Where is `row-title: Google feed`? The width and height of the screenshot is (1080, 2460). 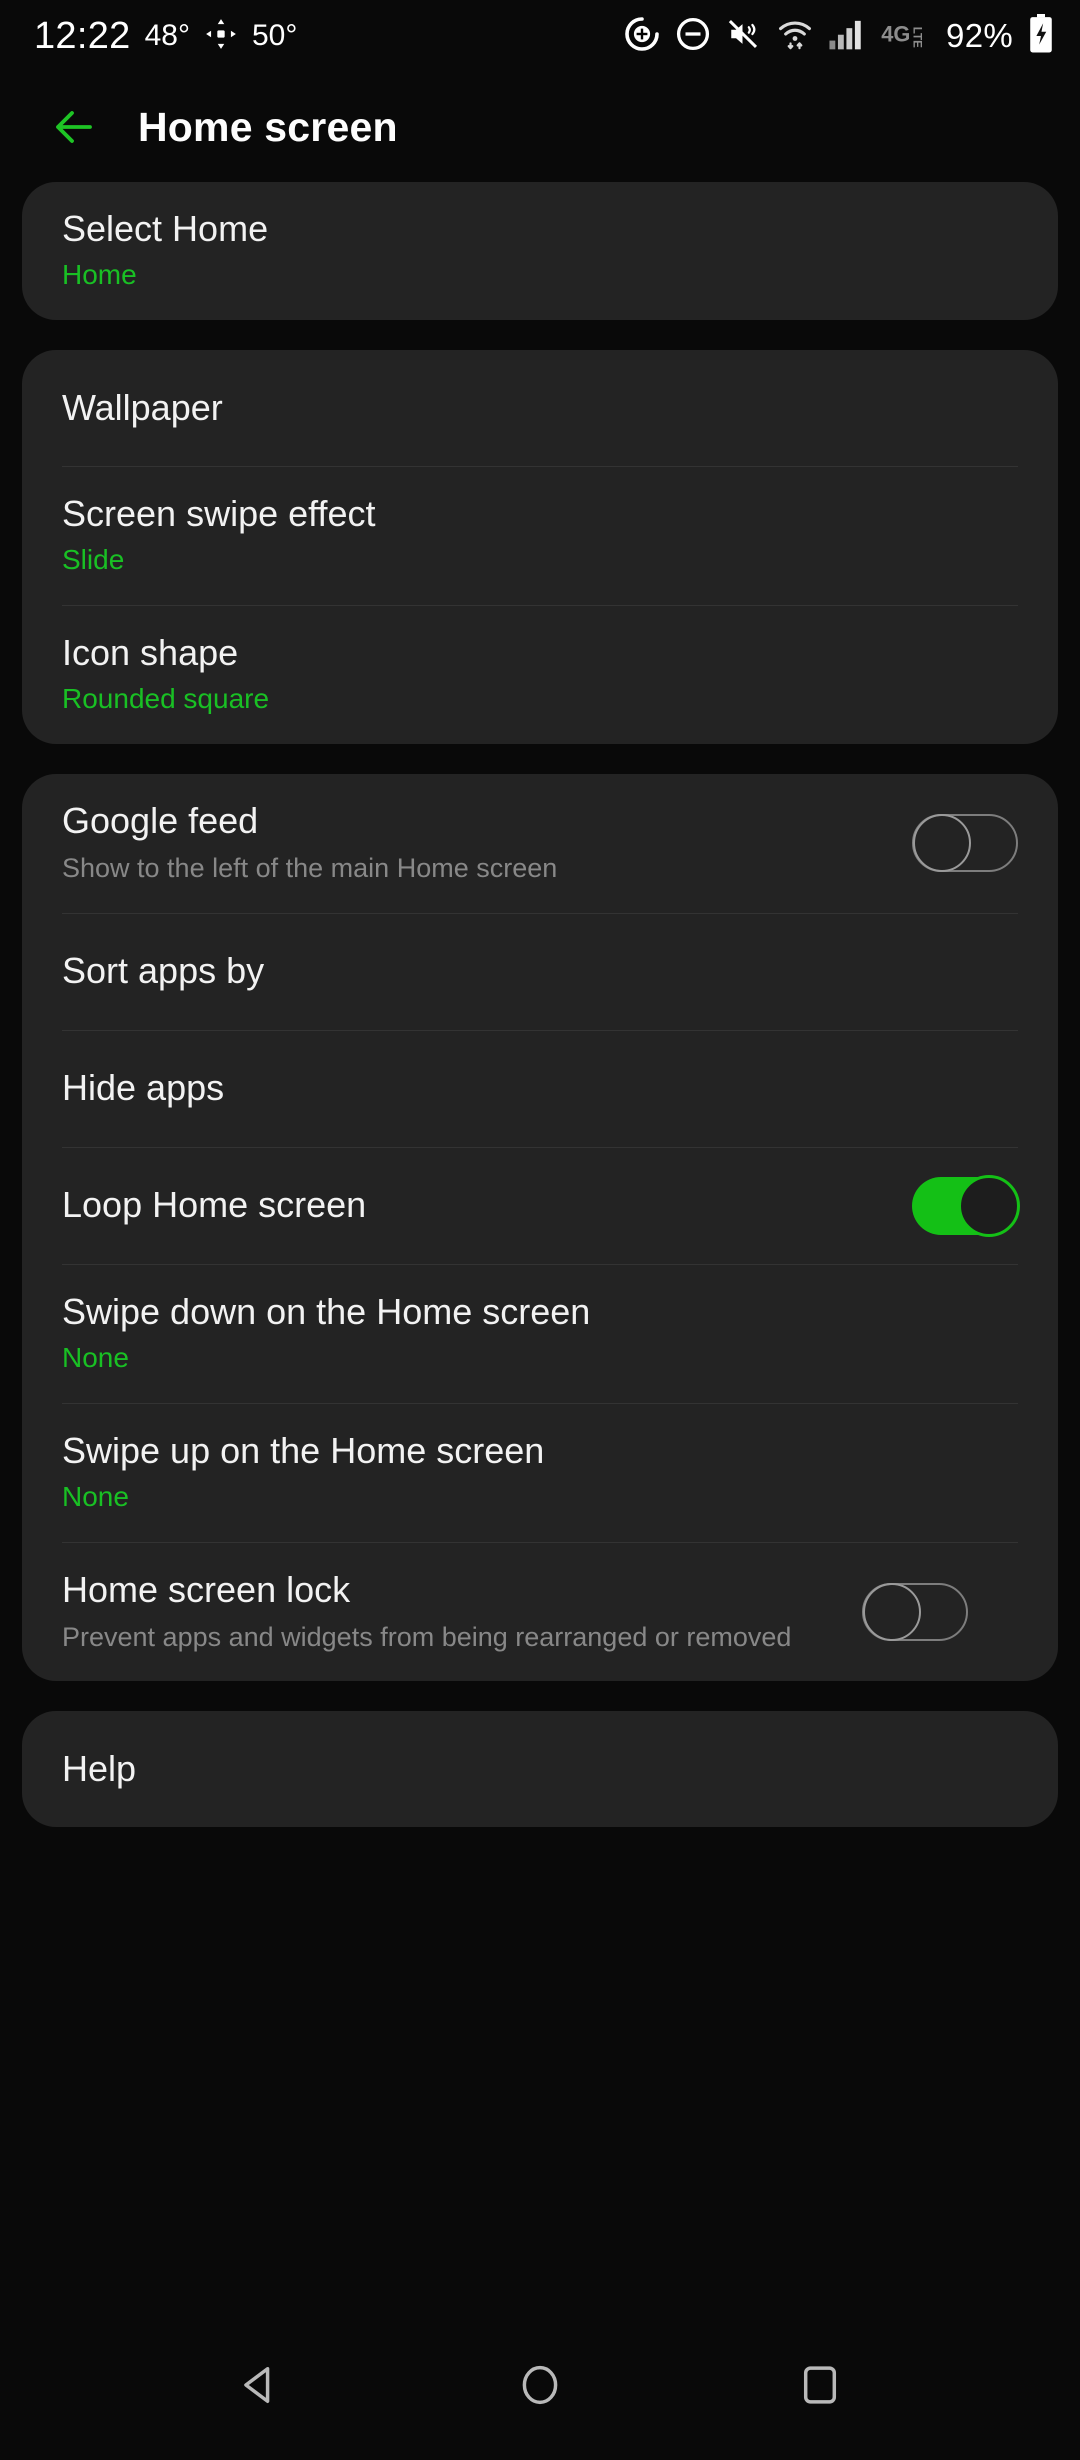
row-title: Google feed is located at coordinates (160, 820).